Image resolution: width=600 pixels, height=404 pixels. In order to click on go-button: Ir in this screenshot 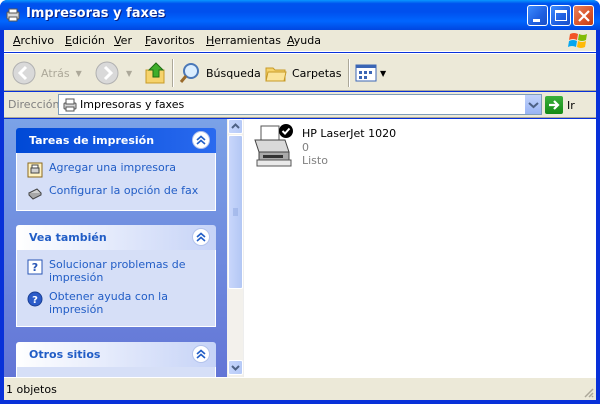, I will do `click(560, 105)`.